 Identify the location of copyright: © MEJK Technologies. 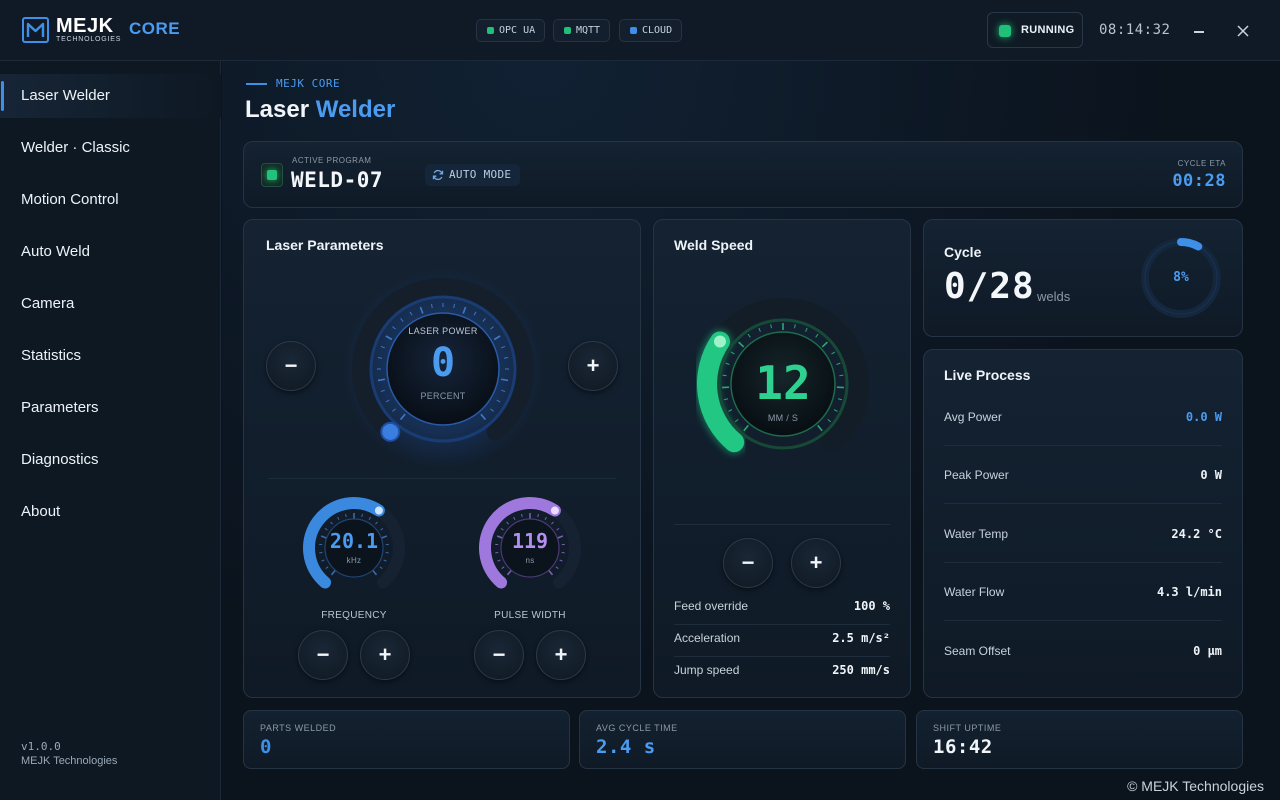
(1195, 786).